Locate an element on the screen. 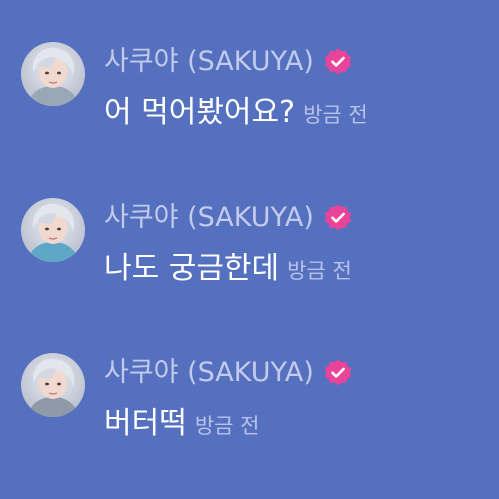 Image resolution: width=499 pixels, height=499 pixels. message-text: 버터떡 is located at coordinates (145, 423).